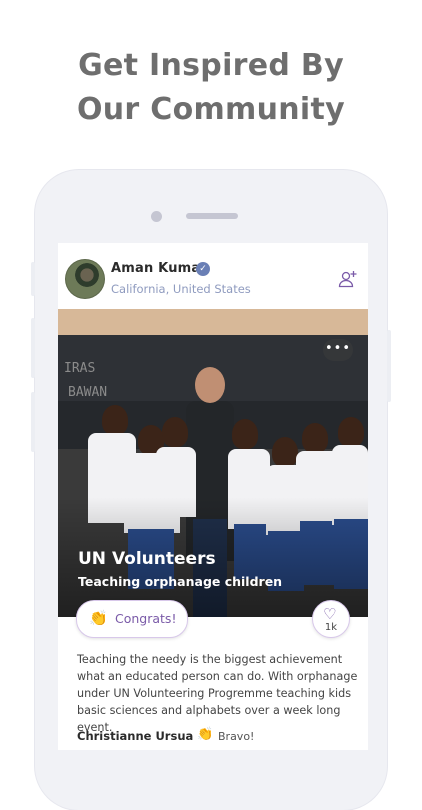  I want to click on person, so click(210, 385).